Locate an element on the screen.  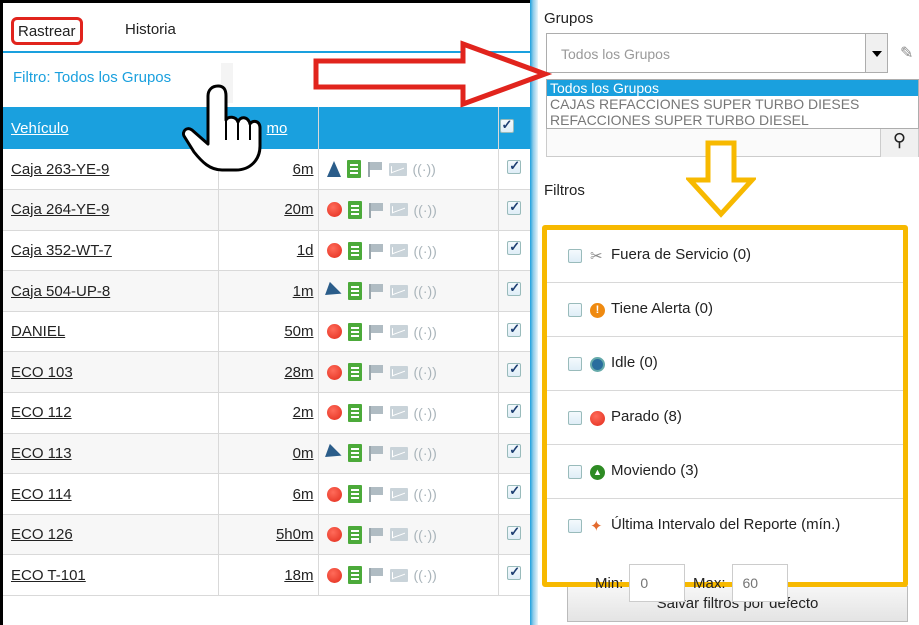
vehicle-name-cell: Caja 504-UP-8 is located at coordinates (110, 291).